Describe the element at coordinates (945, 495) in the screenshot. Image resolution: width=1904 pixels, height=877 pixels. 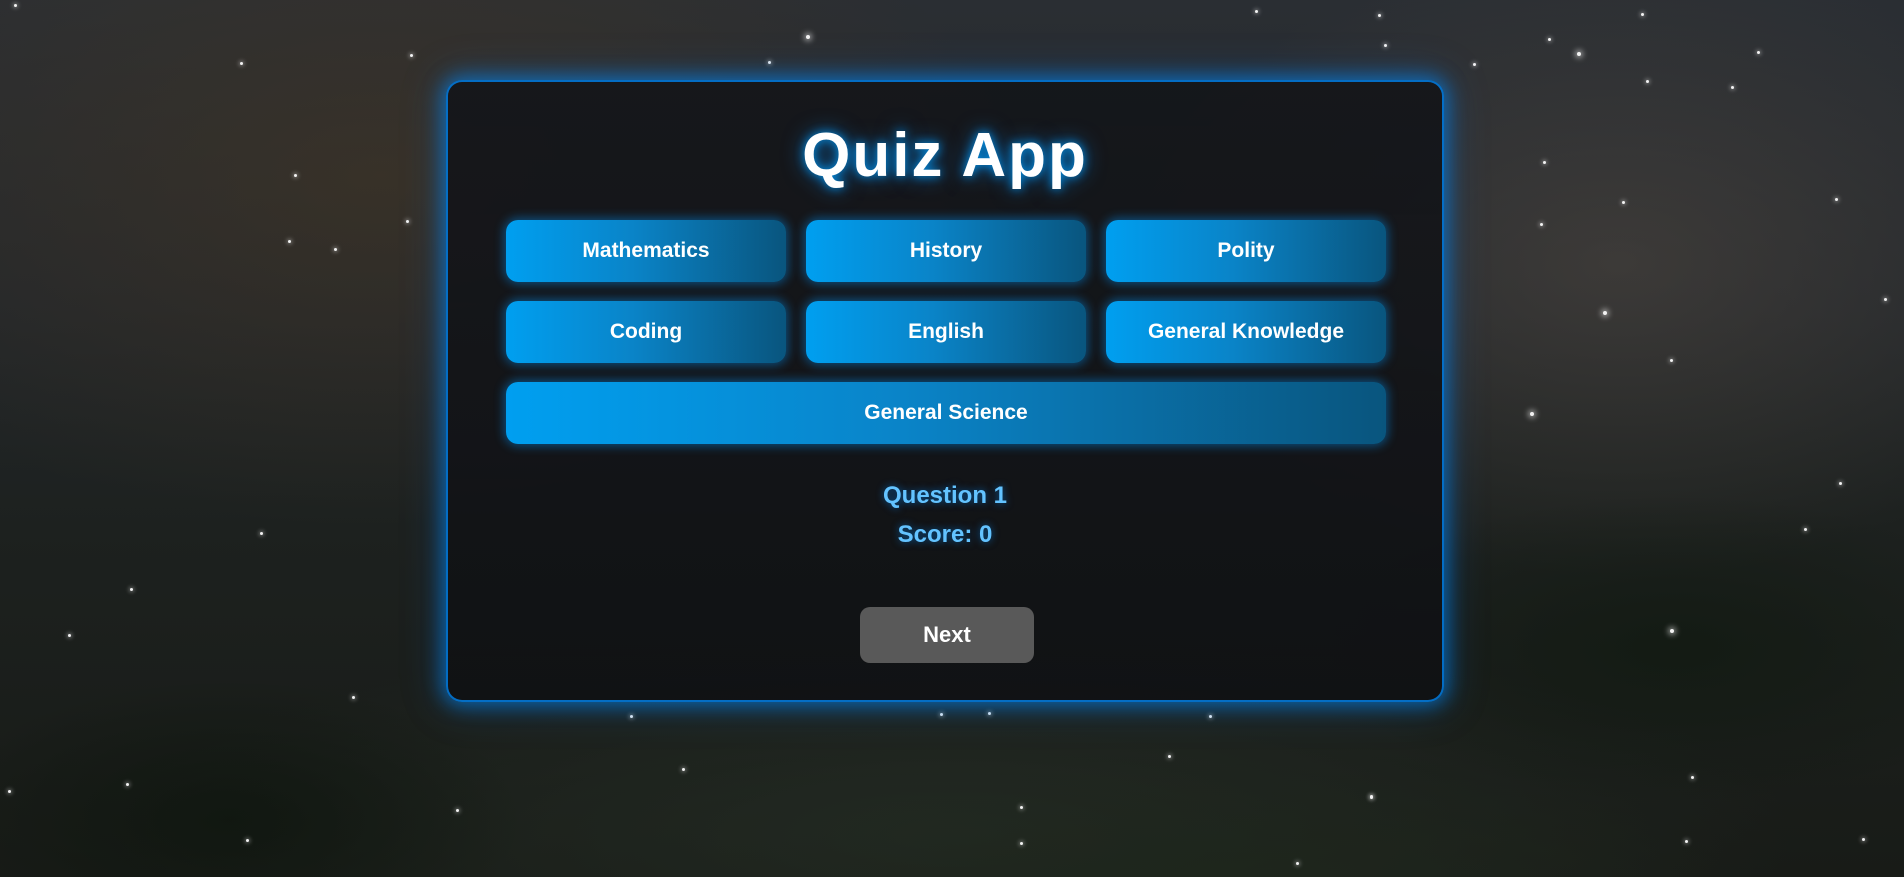
I see `question-counter: Question 1` at that location.